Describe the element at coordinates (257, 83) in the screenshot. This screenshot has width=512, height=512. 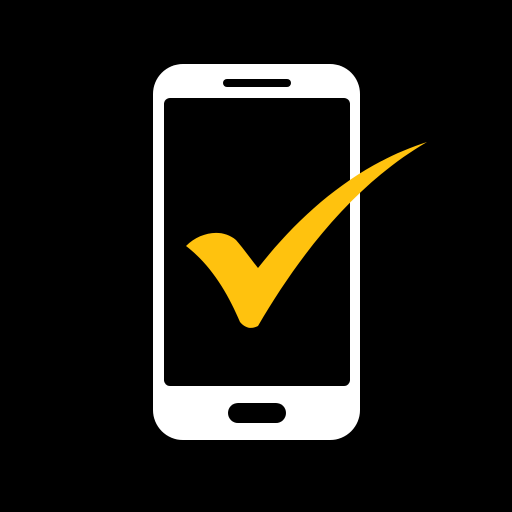
I see `phone-speaker` at that location.